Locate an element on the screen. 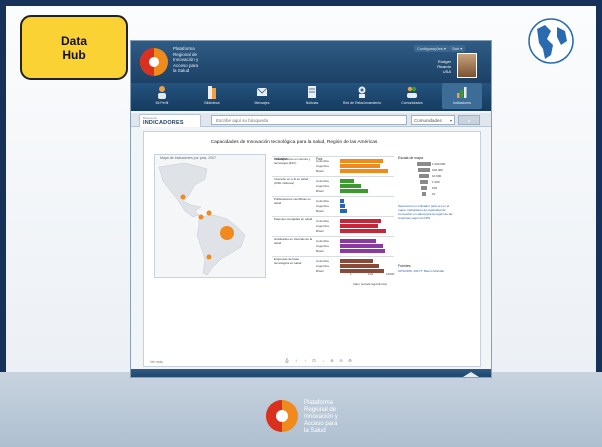 The image size is (602, 447). nav-label: Noticias is located at coordinates (312, 103).